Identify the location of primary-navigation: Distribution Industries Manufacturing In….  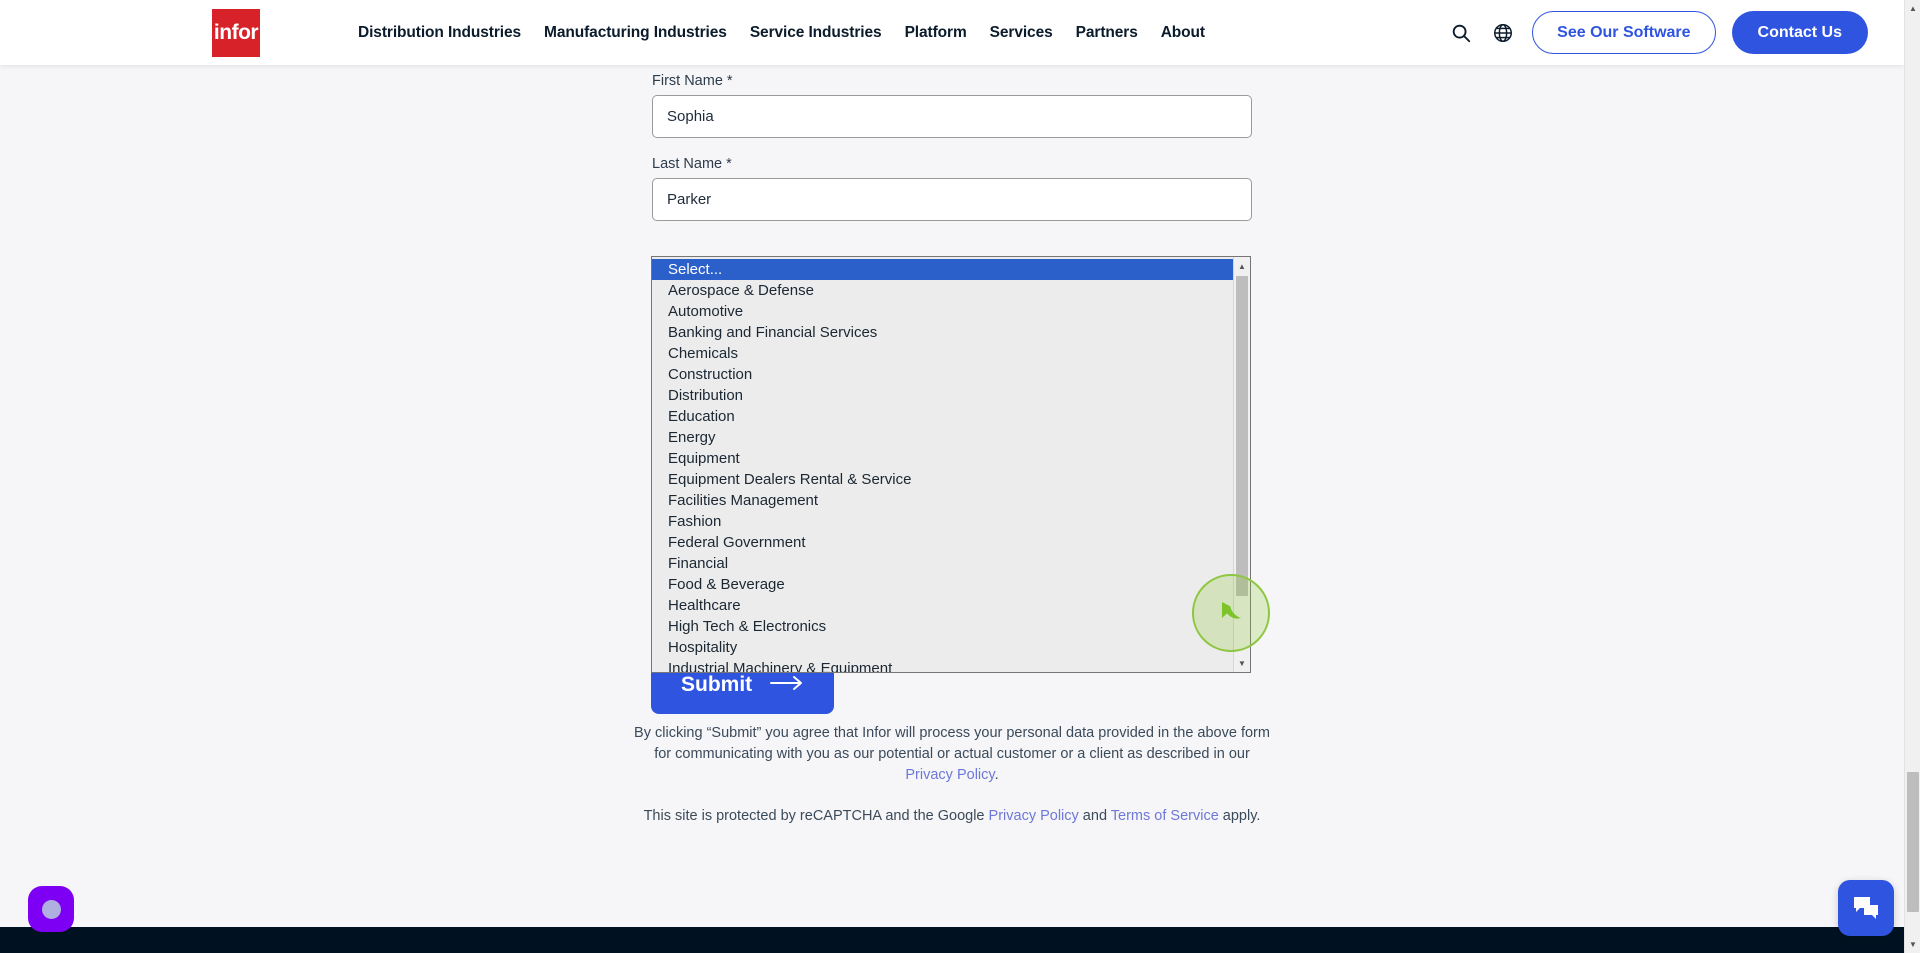
(781, 33).